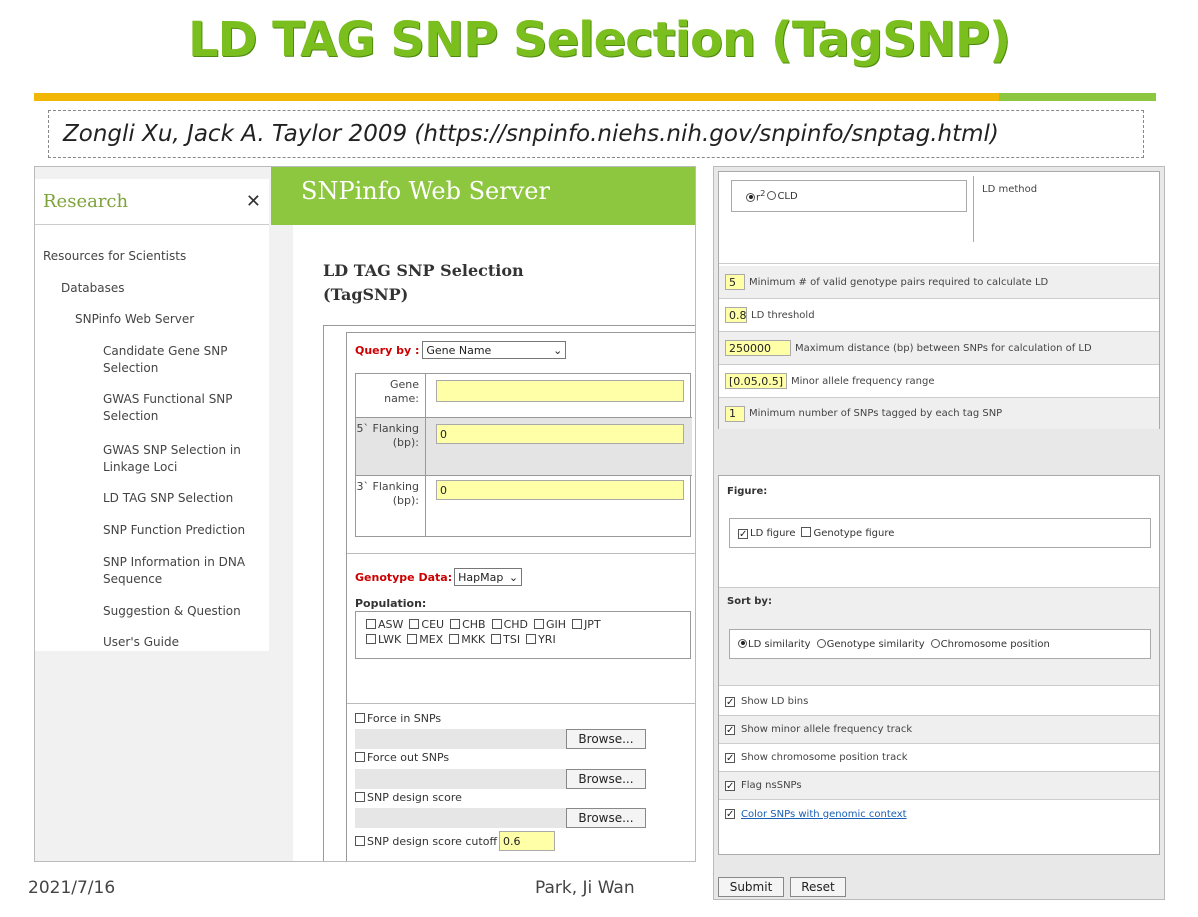 This screenshot has height=917, width=1198. I want to click on flank5-input: 0, so click(560, 434).